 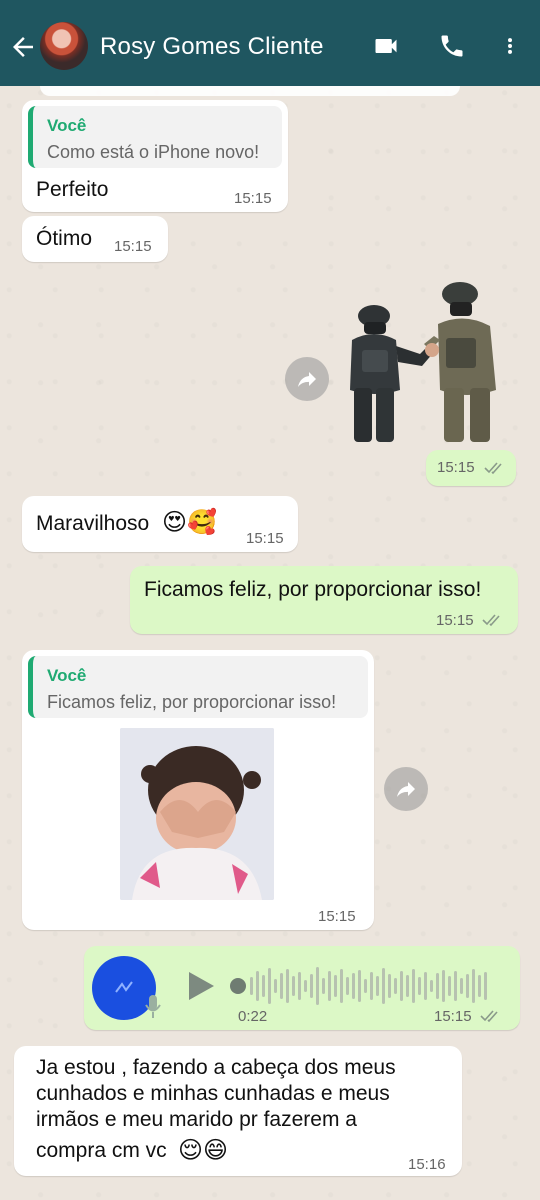 What do you see at coordinates (250, 91) in the screenshot?
I see `previous-message-edge` at bounding box center [250, 91].